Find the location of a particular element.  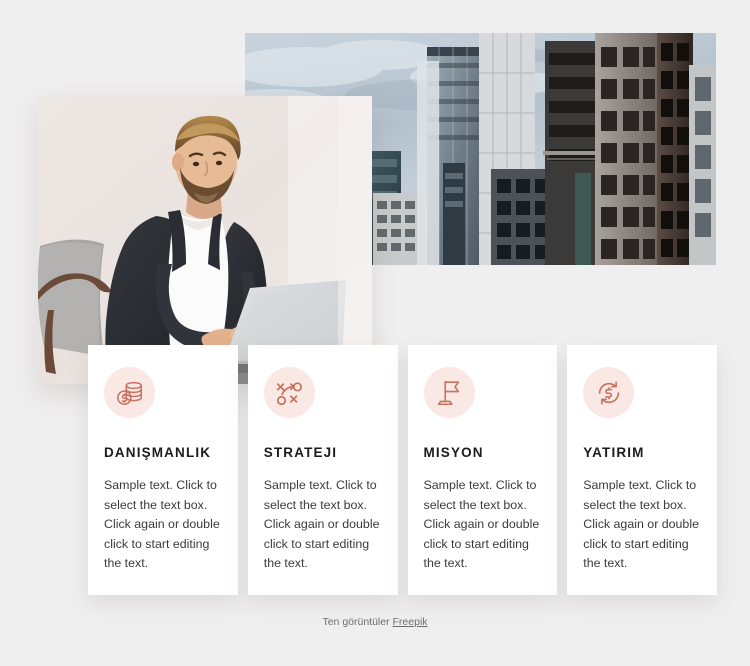

flag-on-stand-icon is located at coordinates (449, 392).